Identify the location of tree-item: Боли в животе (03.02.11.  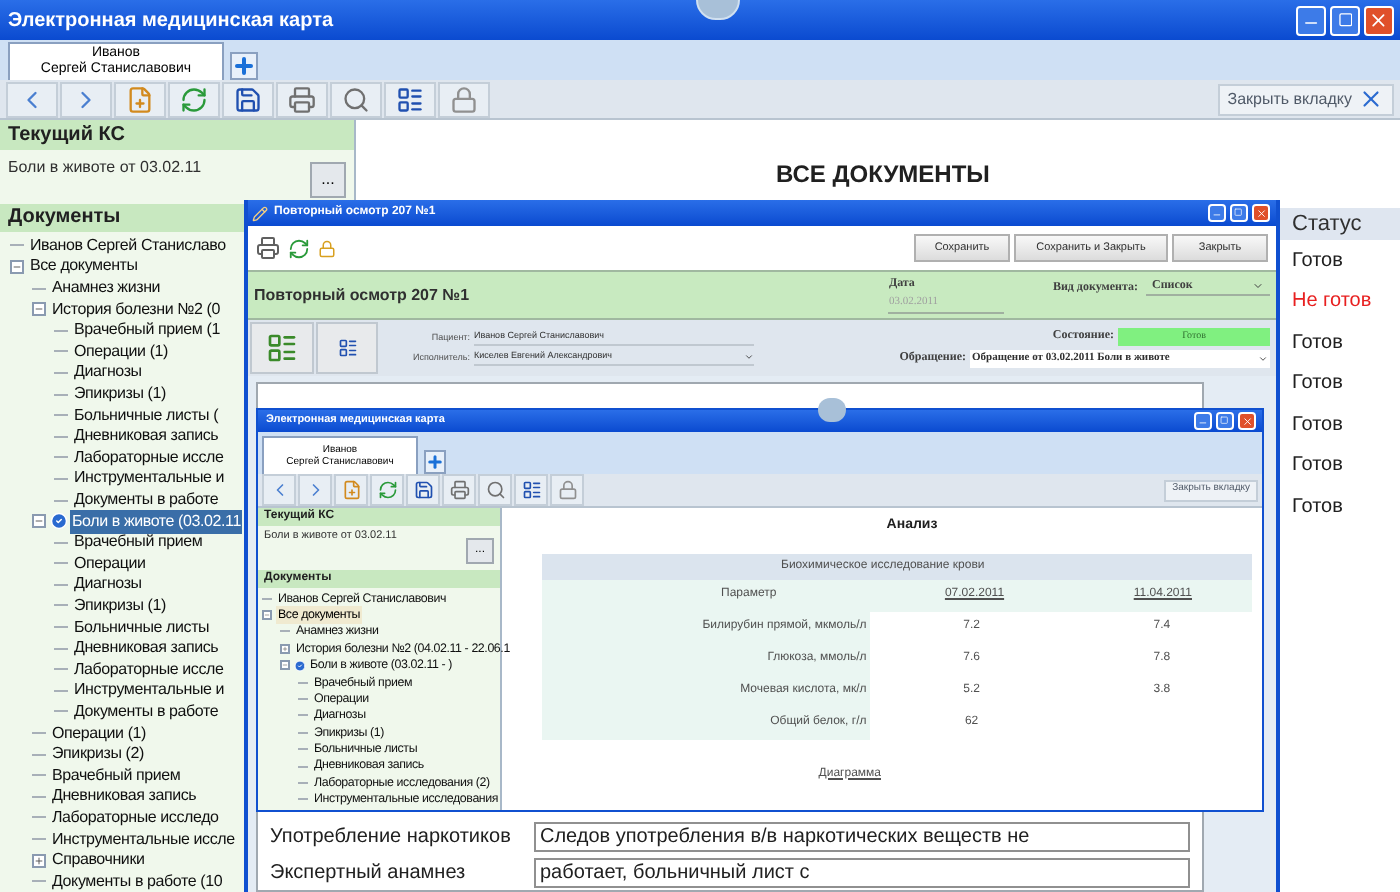
(156, 521).